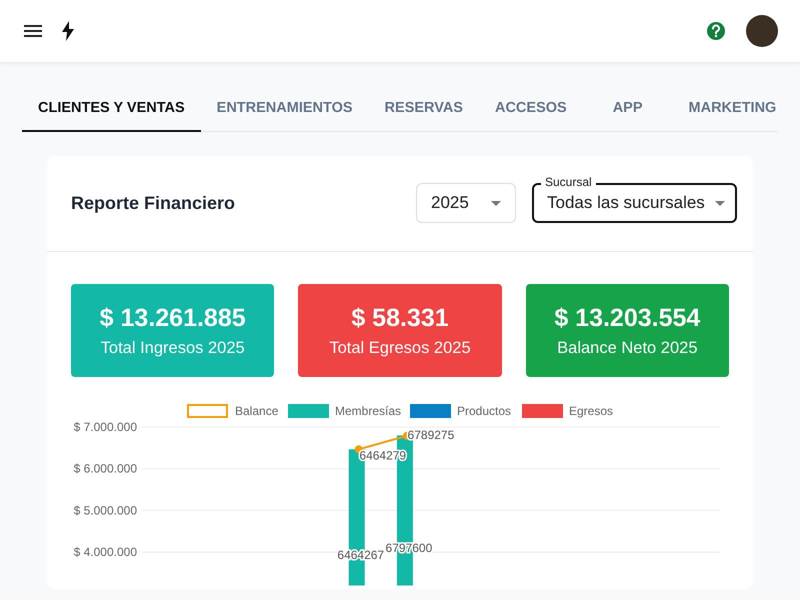 Image resolution: width=800 pixels, height=600 pixels. I want to click on help-icon, so click(716, 31).